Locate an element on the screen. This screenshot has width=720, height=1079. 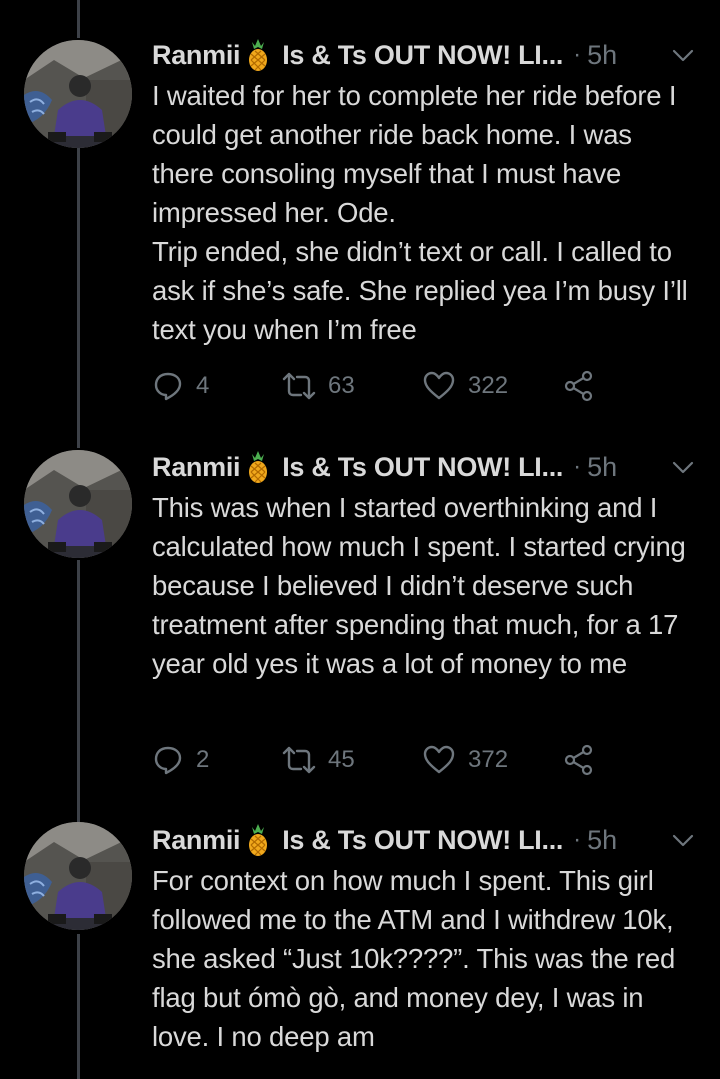
chevron-down-icon is located at coordinates (683, 840).